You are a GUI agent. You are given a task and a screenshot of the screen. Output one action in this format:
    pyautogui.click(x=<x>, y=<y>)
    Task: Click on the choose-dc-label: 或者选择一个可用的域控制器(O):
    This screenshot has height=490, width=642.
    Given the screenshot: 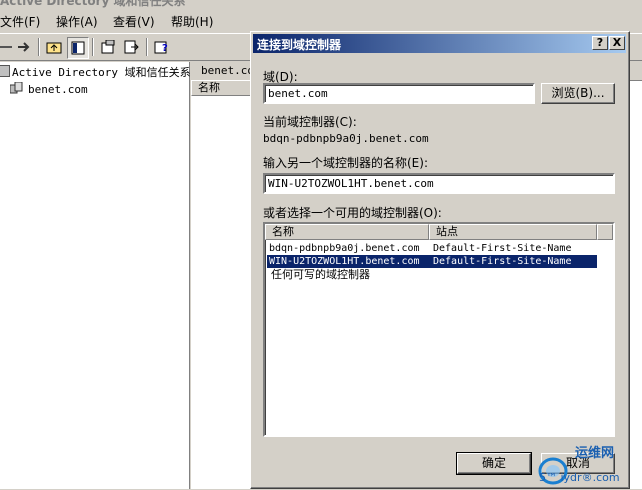 What is the action you would take?
    pyautogui.click(x=352, y=213)
    